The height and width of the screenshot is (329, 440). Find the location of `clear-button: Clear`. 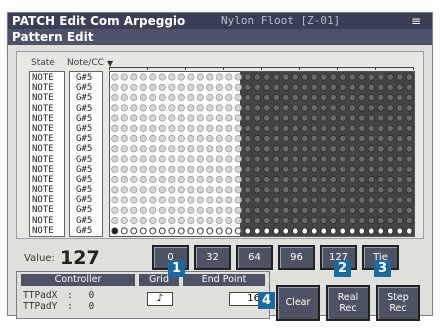

clear-button: Clear is located at coordinates (298, 303).